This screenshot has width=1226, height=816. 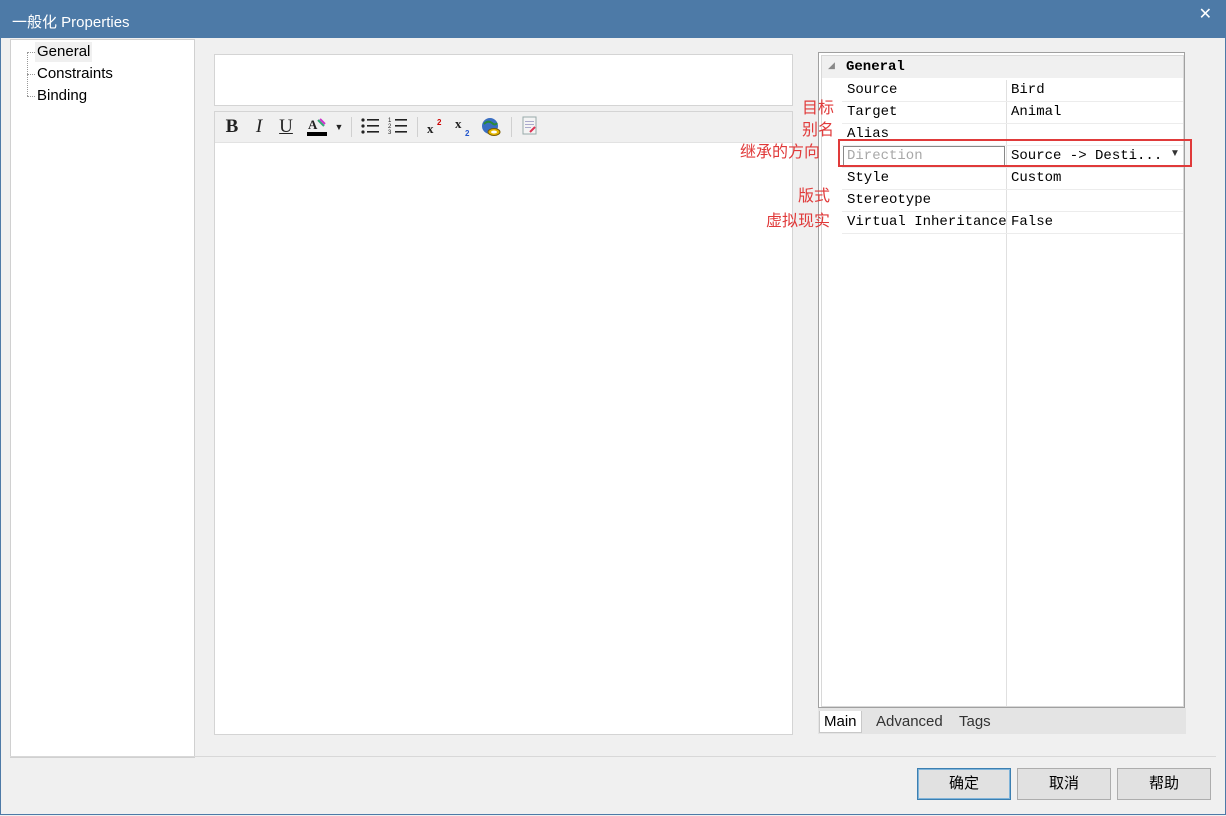 What do you see at coordinates (613, 756) in the screenshot?
I see `footer-divider` at bounding box center [613, 756].